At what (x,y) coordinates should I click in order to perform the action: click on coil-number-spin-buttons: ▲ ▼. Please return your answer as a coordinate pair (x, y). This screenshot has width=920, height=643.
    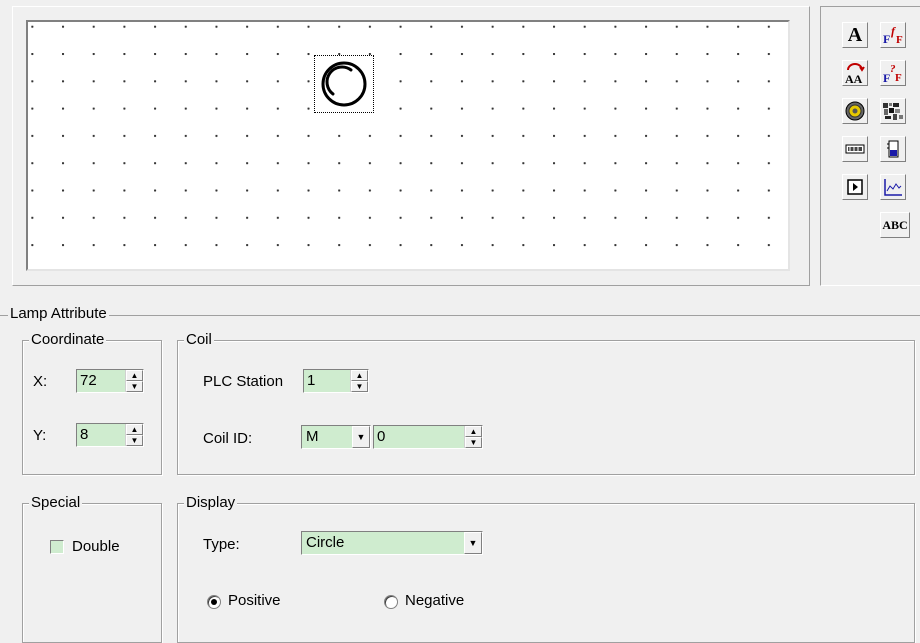
    Looking at the image, I should click on (473, 437).